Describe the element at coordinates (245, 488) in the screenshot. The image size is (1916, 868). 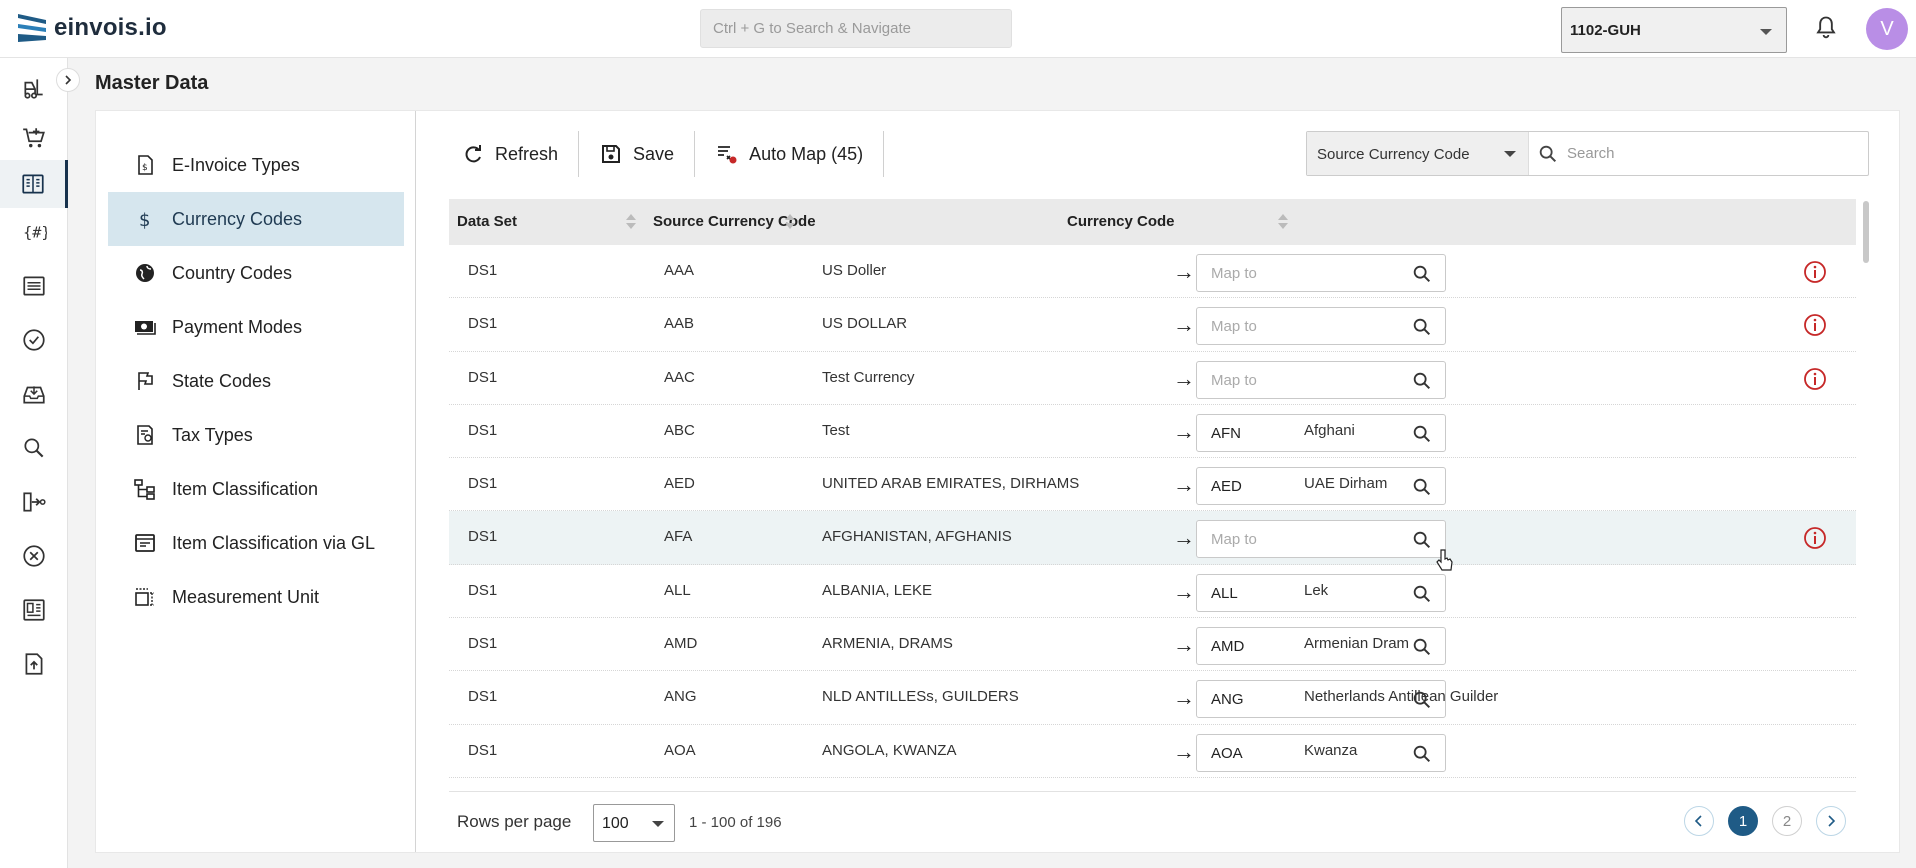
I see `subnav-item-label: Item Classification` at that location.